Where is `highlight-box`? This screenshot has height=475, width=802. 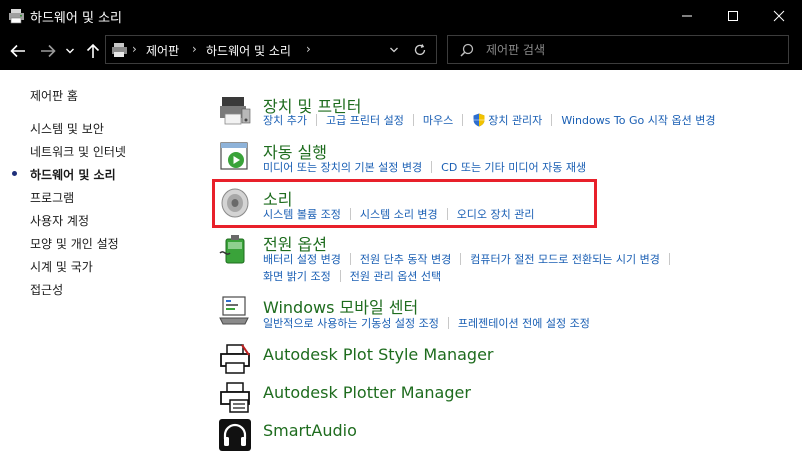
highlight-box is located at coordinates (404, 203).